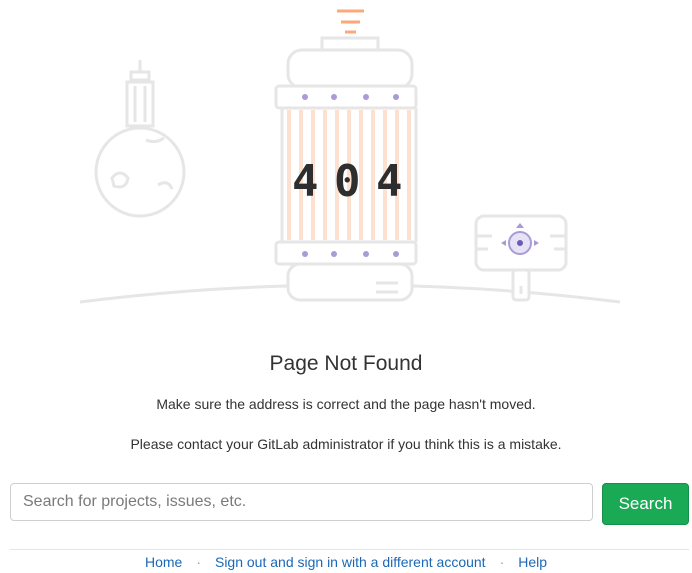  I want to click on error-code-digit-3: 4, so click(389, 181).